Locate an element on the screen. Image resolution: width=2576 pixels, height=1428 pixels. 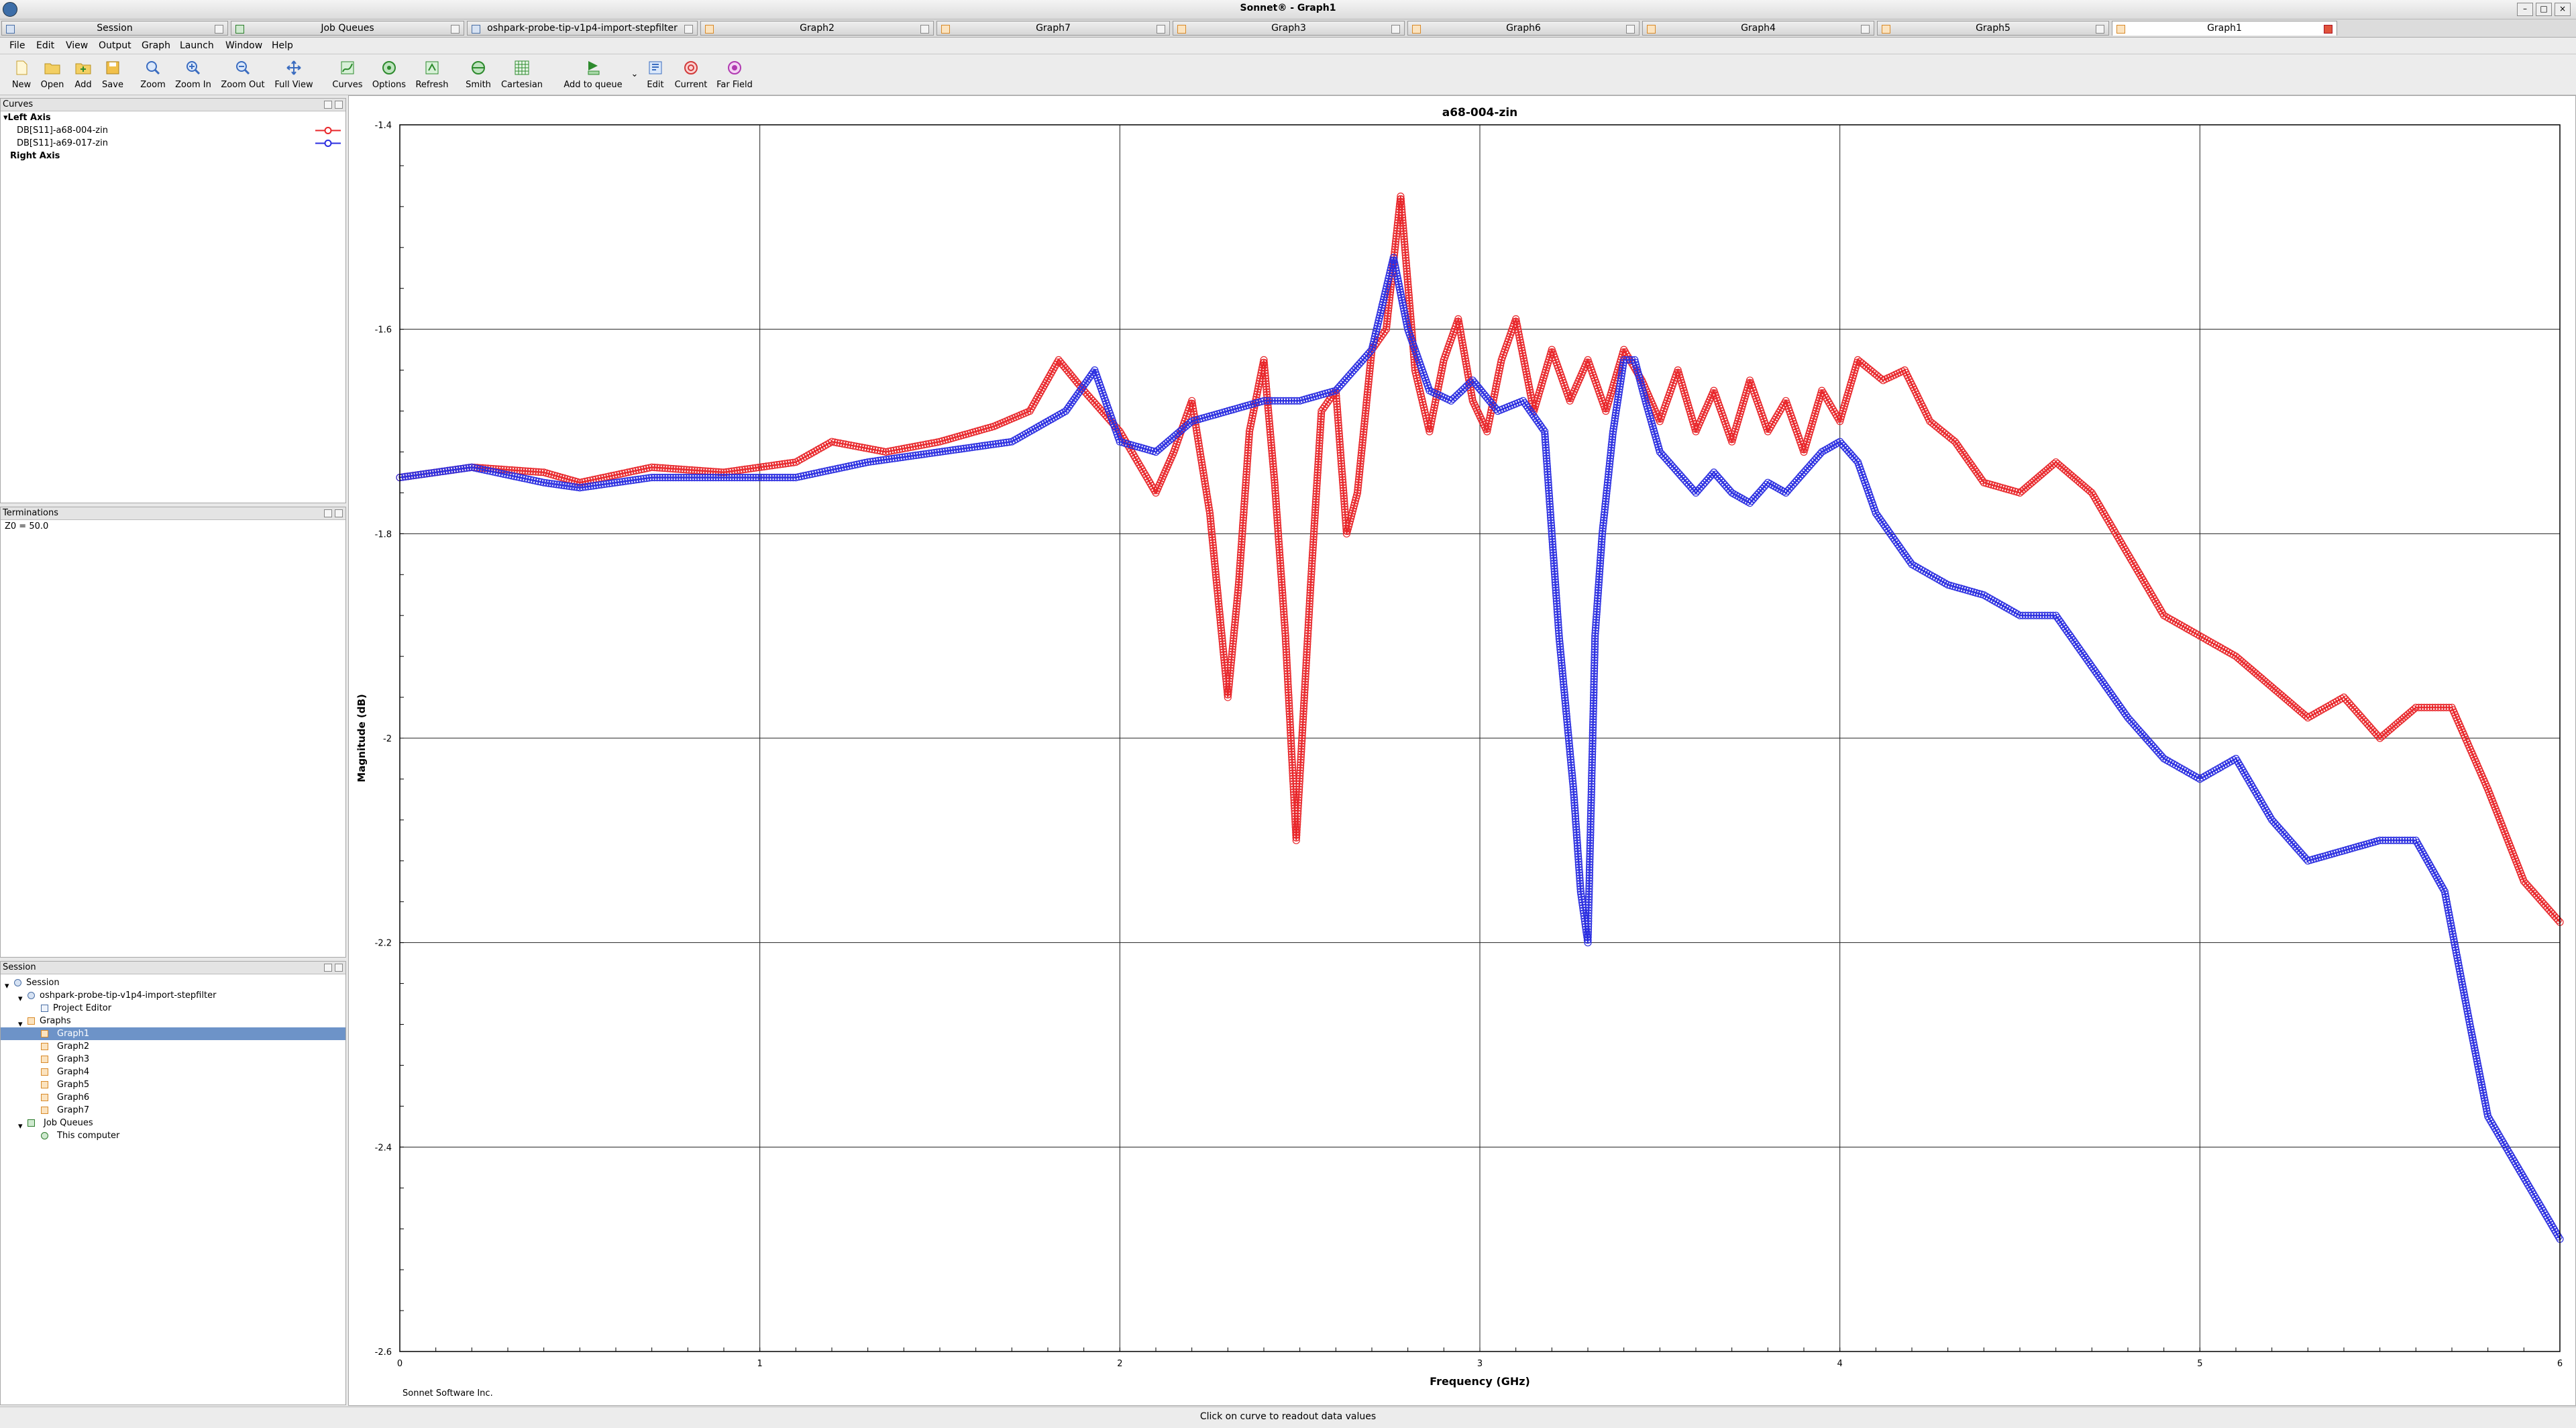
tab-label: Graph7 is located at coordinates (1053, 28).